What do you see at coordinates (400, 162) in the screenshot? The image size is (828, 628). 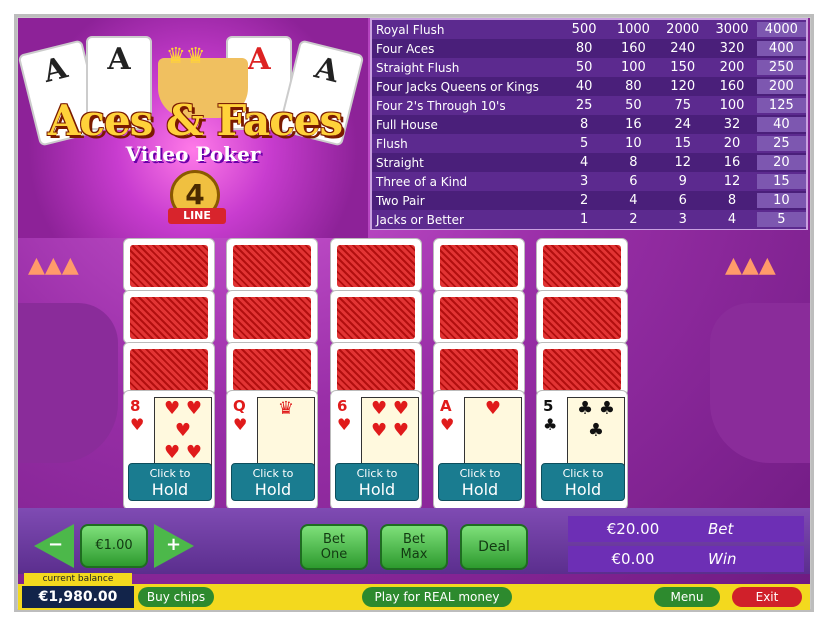 I see `paytable-hand: Straight` at bounding box center [400, 162].